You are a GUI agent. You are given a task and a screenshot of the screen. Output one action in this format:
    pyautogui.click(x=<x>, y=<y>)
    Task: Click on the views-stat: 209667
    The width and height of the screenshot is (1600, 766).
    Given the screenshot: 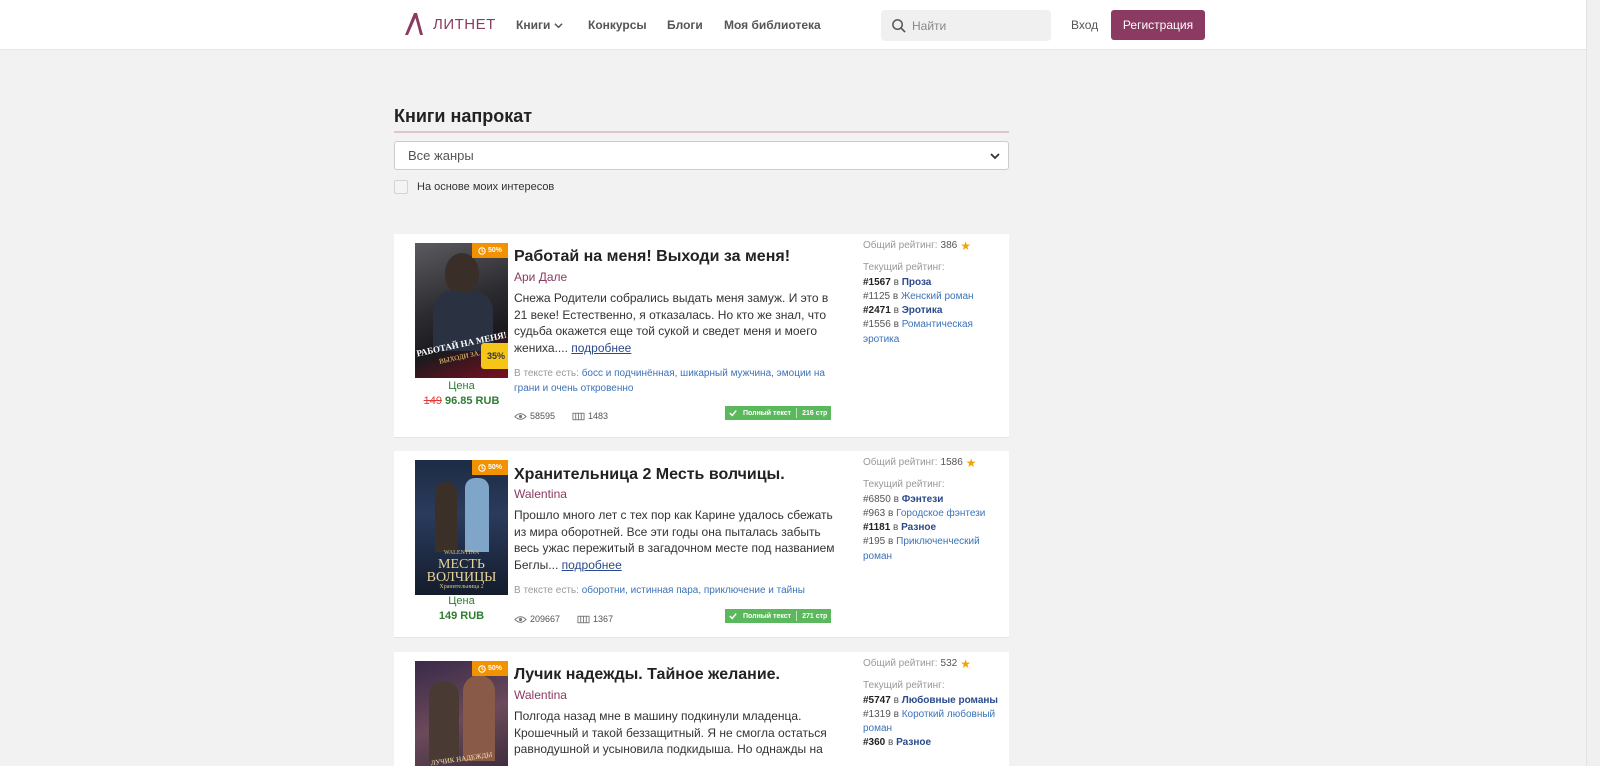 What is the action you would take?
    pyautogui.click(x=537, y=619)
    